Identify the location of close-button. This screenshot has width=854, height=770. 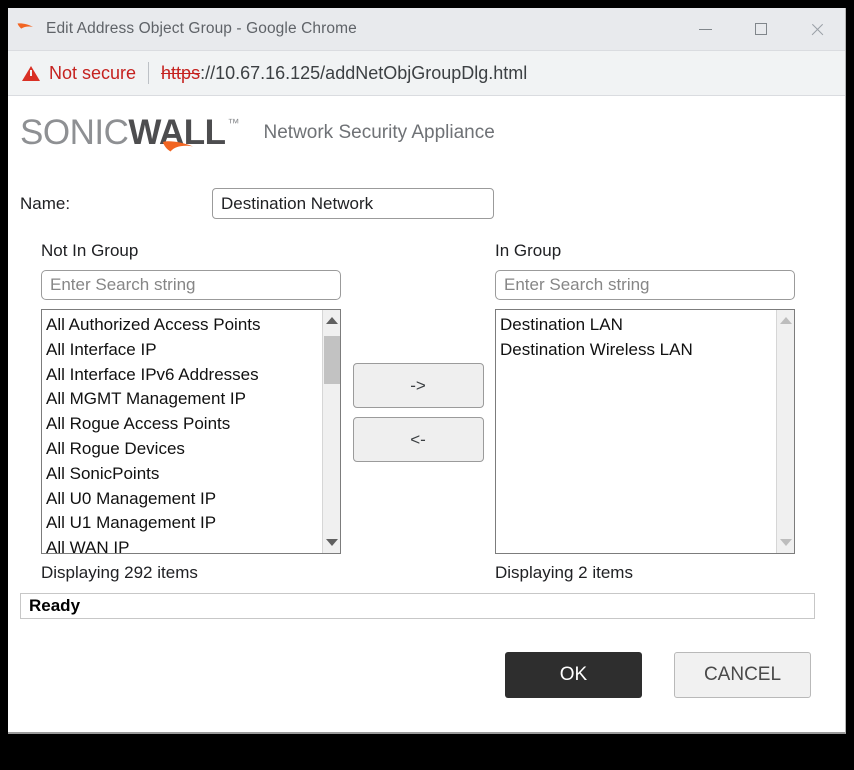
(817, 29).